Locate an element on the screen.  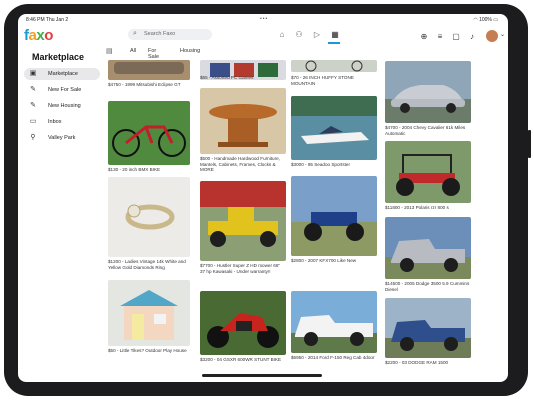
notifications-icon: ♪ is located at coordinates (472, 37).